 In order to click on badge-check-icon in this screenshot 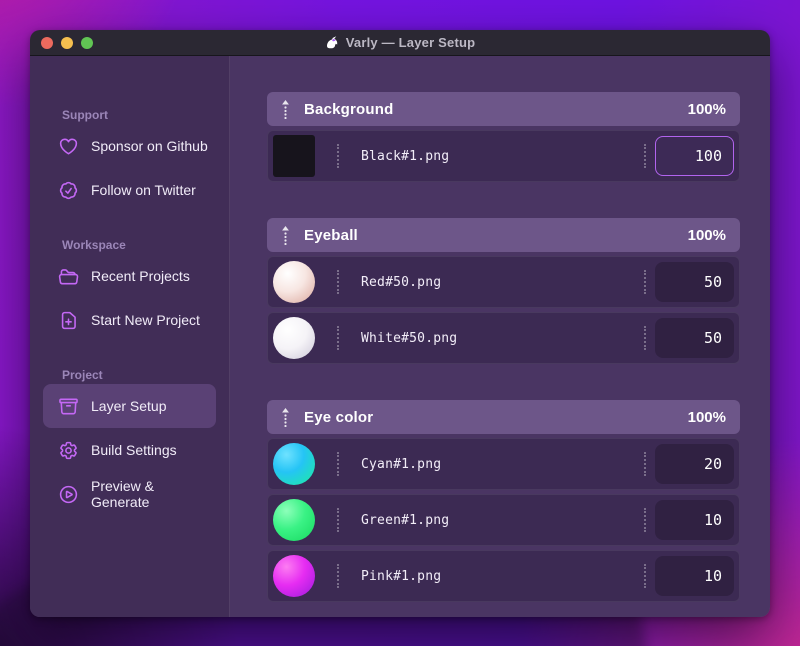, I will do `click(68, 190)`.